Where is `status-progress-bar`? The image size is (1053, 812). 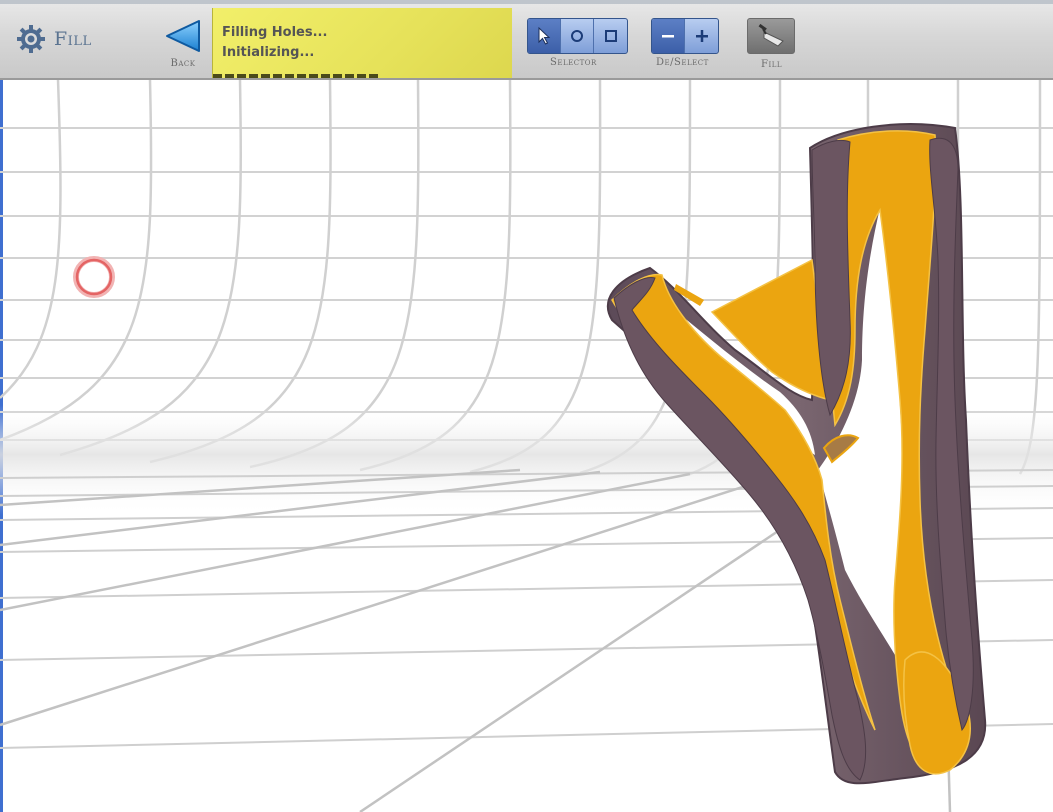 status-progress-bar is located at coordinates (363, 76).